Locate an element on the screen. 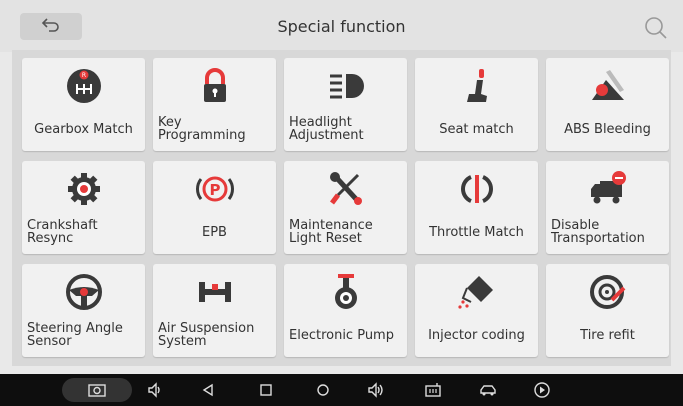 The width and height of the screenshot is (683, 406). tile-maintenance-light-reset: Maintenance Light Reset is located at coordinates (345, 207).